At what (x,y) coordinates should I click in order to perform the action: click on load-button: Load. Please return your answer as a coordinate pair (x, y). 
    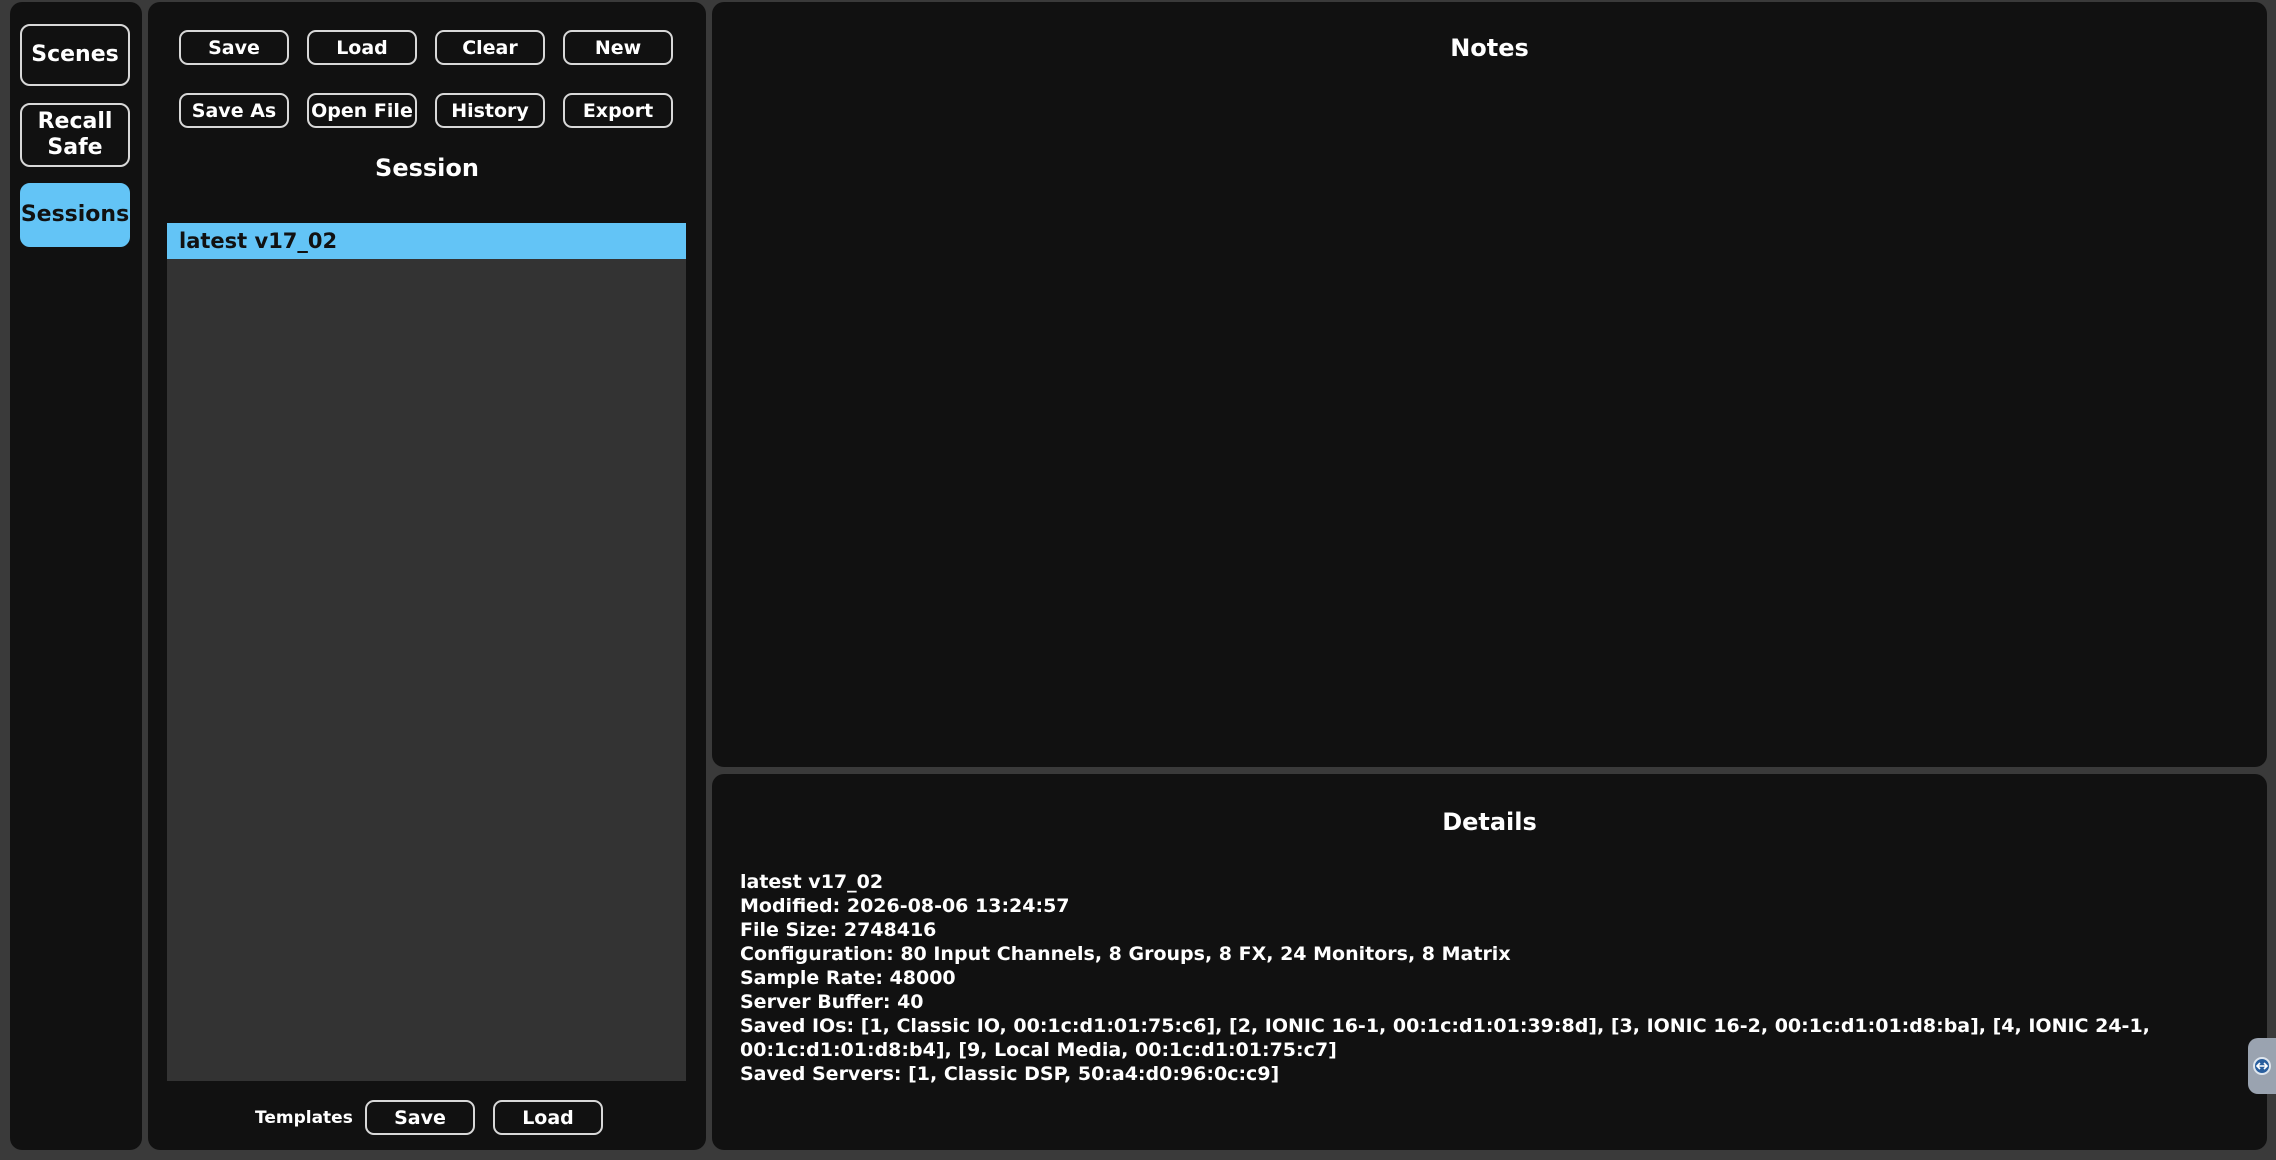
    Looking at the image, I should click on (362, 47).